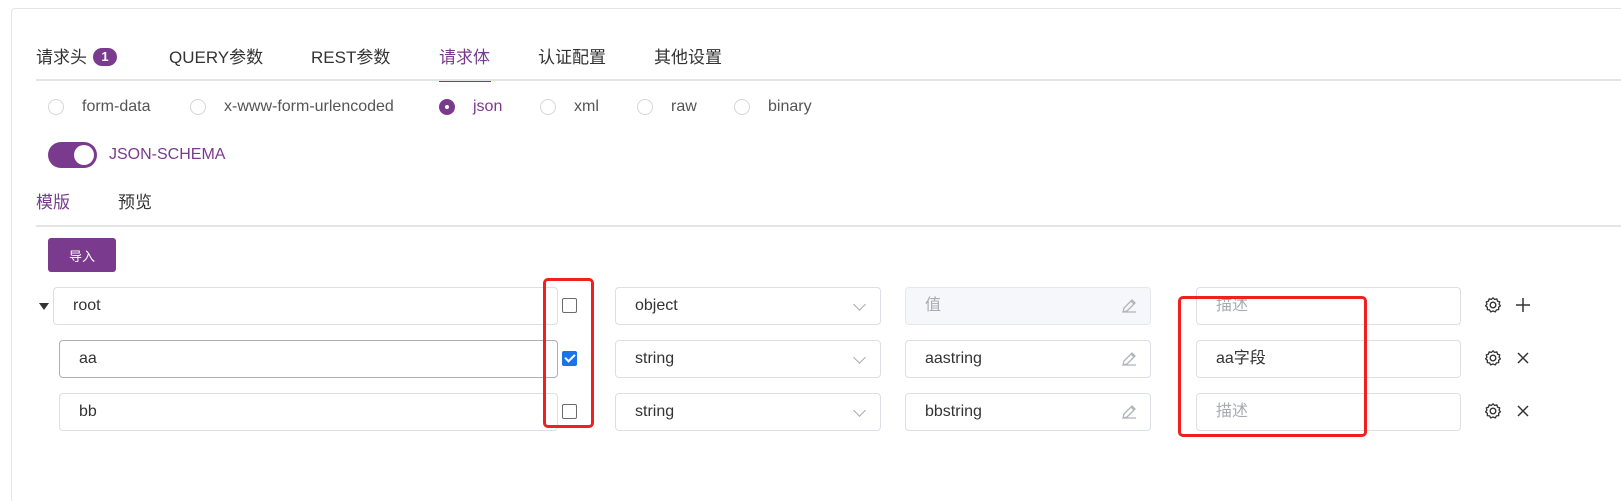 This screenshot has width=1621, height=501. I want to click on radio-raw: raw, so click(685, 107).